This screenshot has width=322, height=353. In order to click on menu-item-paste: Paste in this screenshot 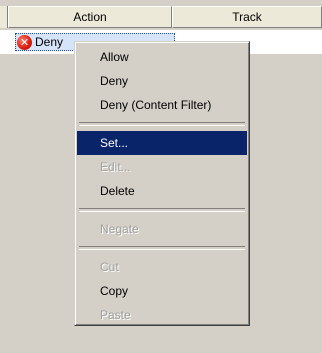, I will do `click(162, 315)`.